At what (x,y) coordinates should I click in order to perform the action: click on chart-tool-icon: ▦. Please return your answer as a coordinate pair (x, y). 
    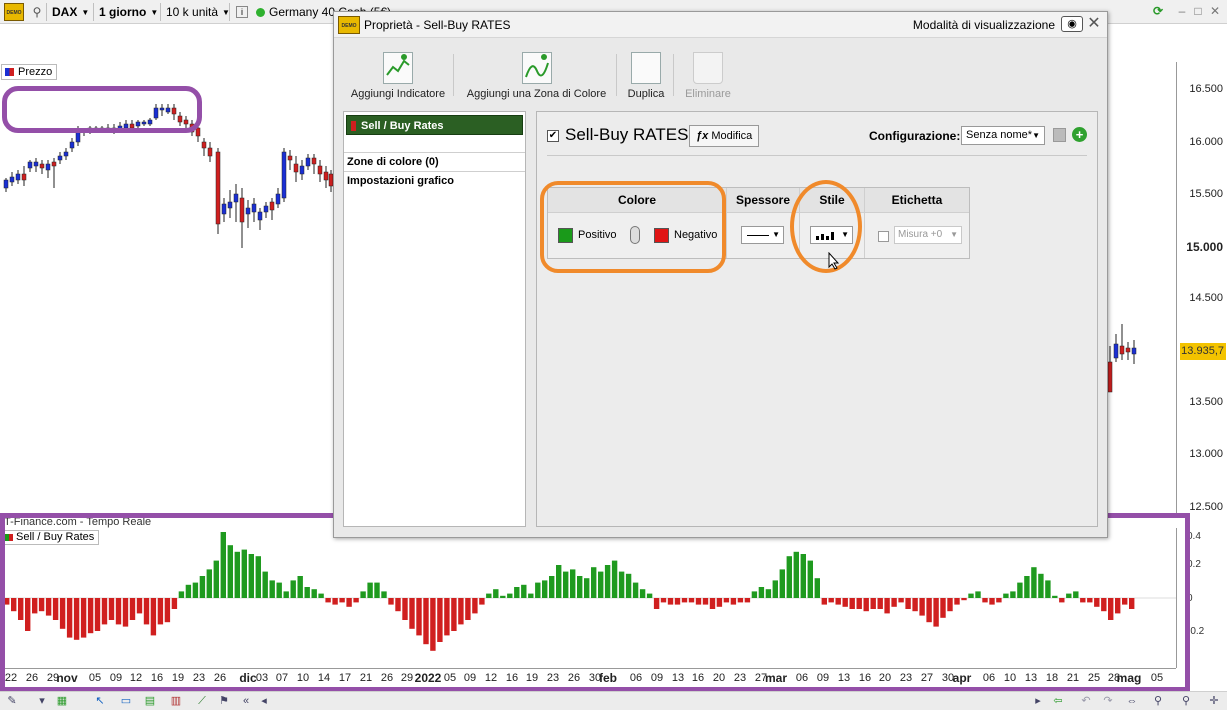
    Looking at the image, I should click on (62, 701).